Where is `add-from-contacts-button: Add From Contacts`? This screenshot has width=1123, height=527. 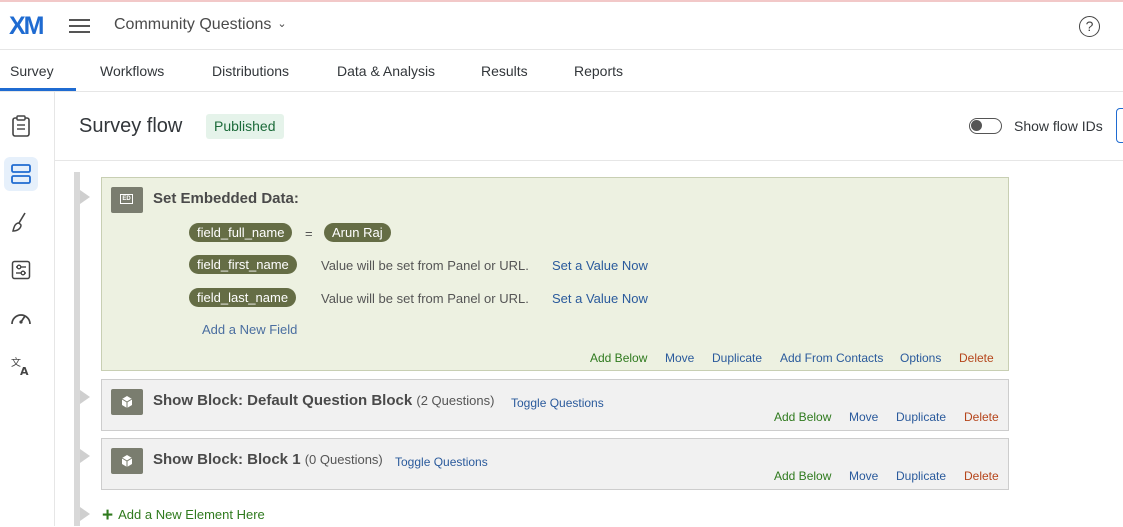
add-from-contacts-button: Add From Contacts is located at coordinates (831, 358).